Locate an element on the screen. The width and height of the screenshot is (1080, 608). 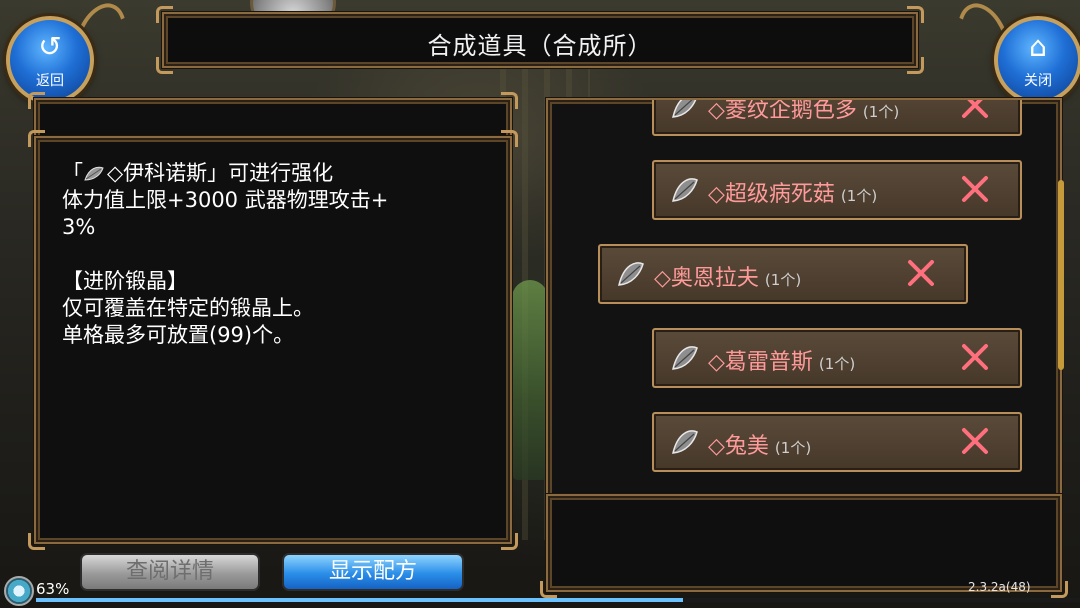
app-status-icon is located at coordinates (19, 591).